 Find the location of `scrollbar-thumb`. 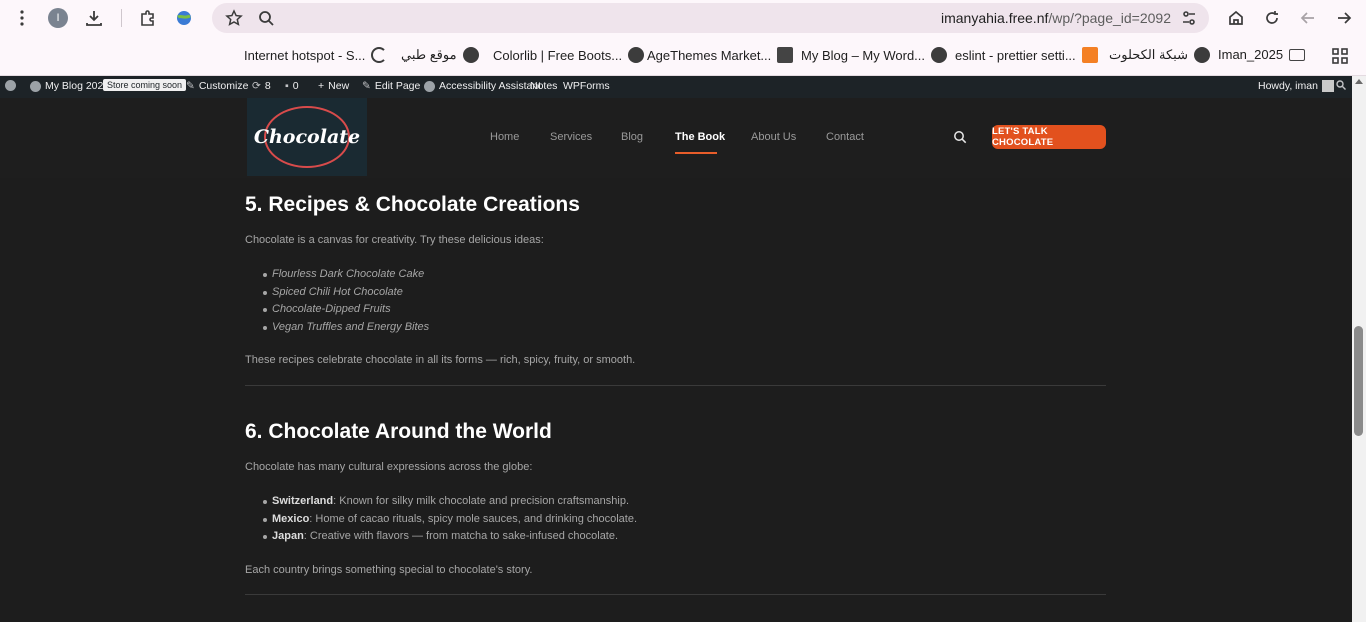

scrollbar-thumb is located at coordinates (1358, 381).